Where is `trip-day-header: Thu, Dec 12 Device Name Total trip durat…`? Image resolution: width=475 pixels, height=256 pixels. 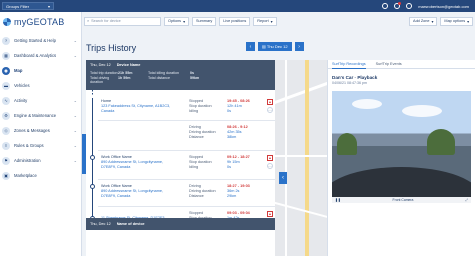
trip-day-header: Thu, Dec 12 Device Name Total trip durat… is located at coordinates (180, 75).